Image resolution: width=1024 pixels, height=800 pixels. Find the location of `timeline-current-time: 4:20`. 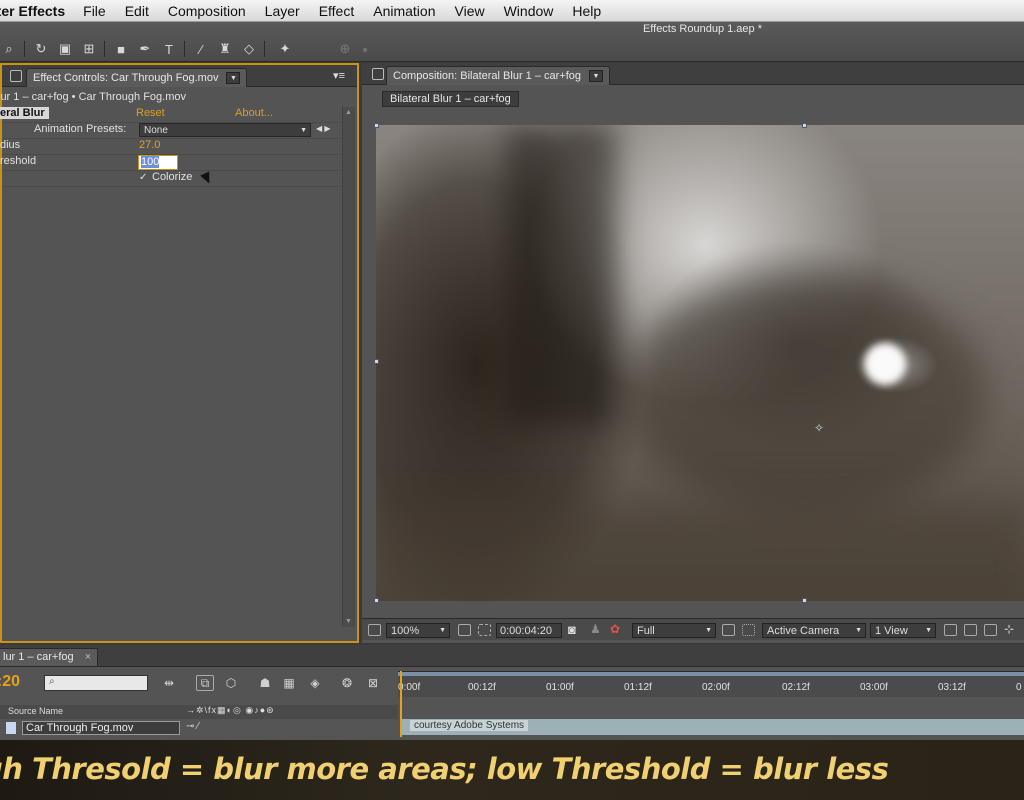

timeline-current-time: 4:20 is located at coordinates (10, 682).